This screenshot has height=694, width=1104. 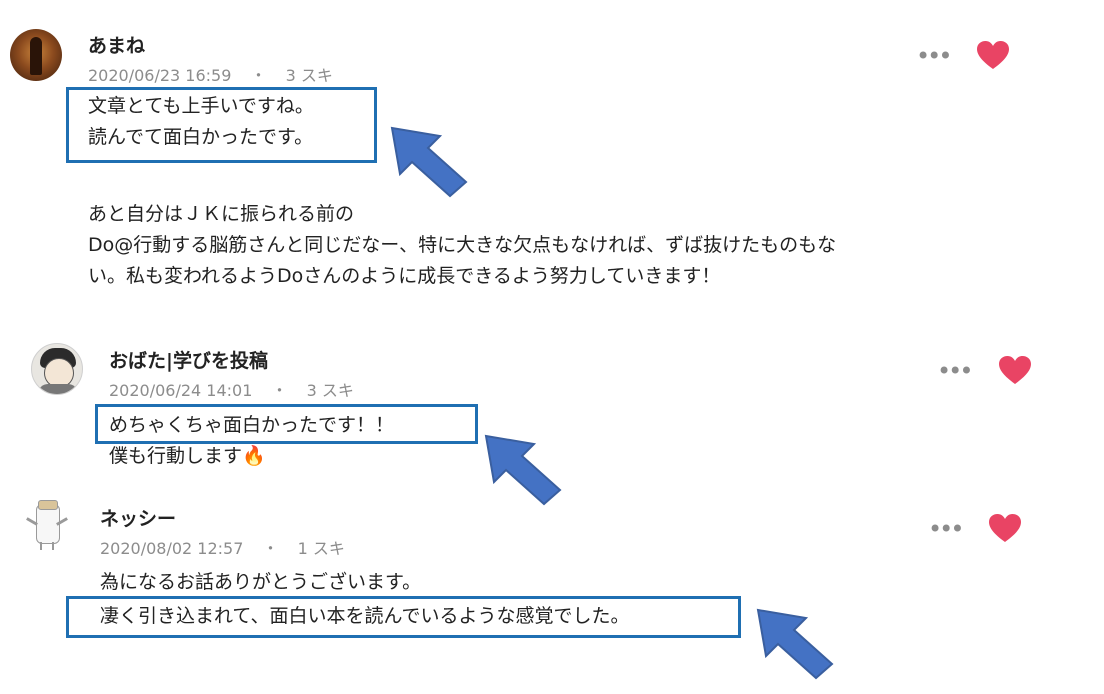 I want to click on avatar-figure, so click(x=36, y=56).